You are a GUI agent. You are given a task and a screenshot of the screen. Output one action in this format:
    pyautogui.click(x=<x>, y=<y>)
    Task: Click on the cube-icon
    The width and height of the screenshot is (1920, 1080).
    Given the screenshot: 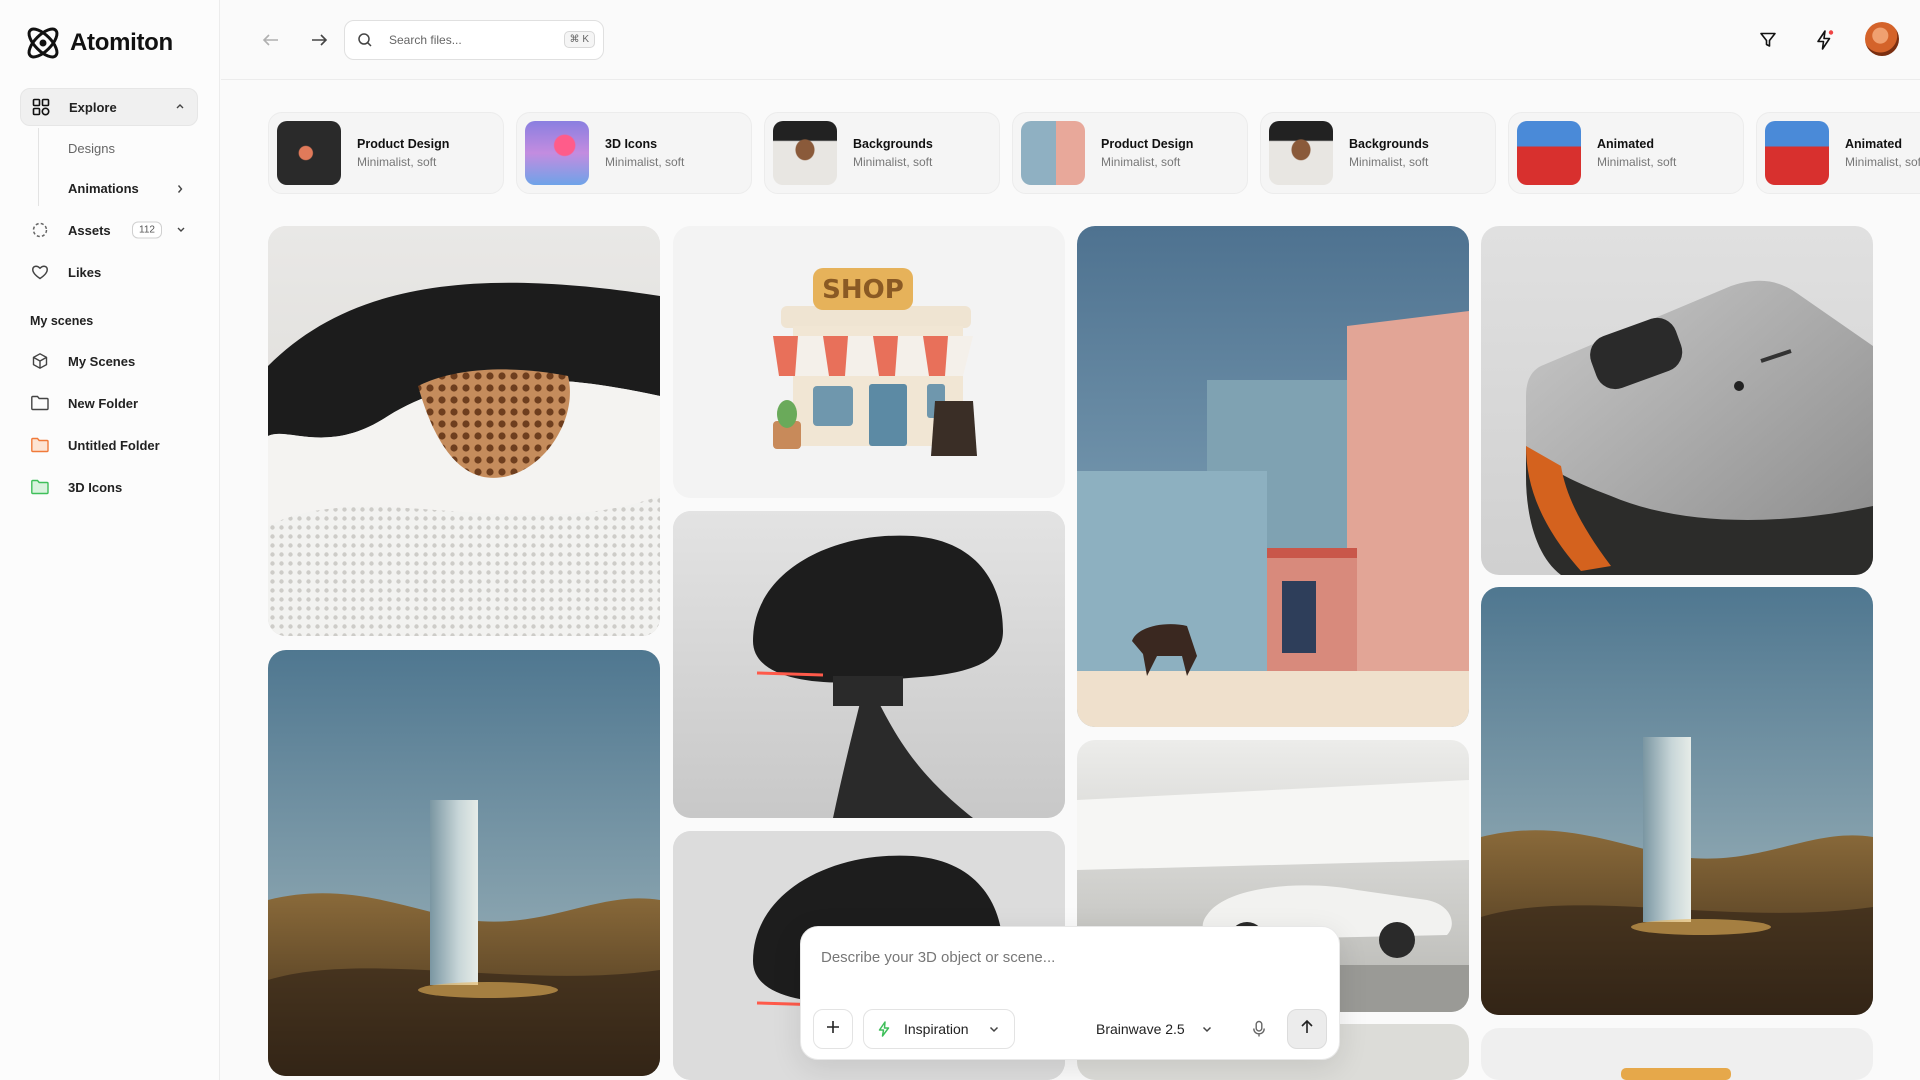 What is the action you would take?
    pyautogui.click(x=40, y=361)
    